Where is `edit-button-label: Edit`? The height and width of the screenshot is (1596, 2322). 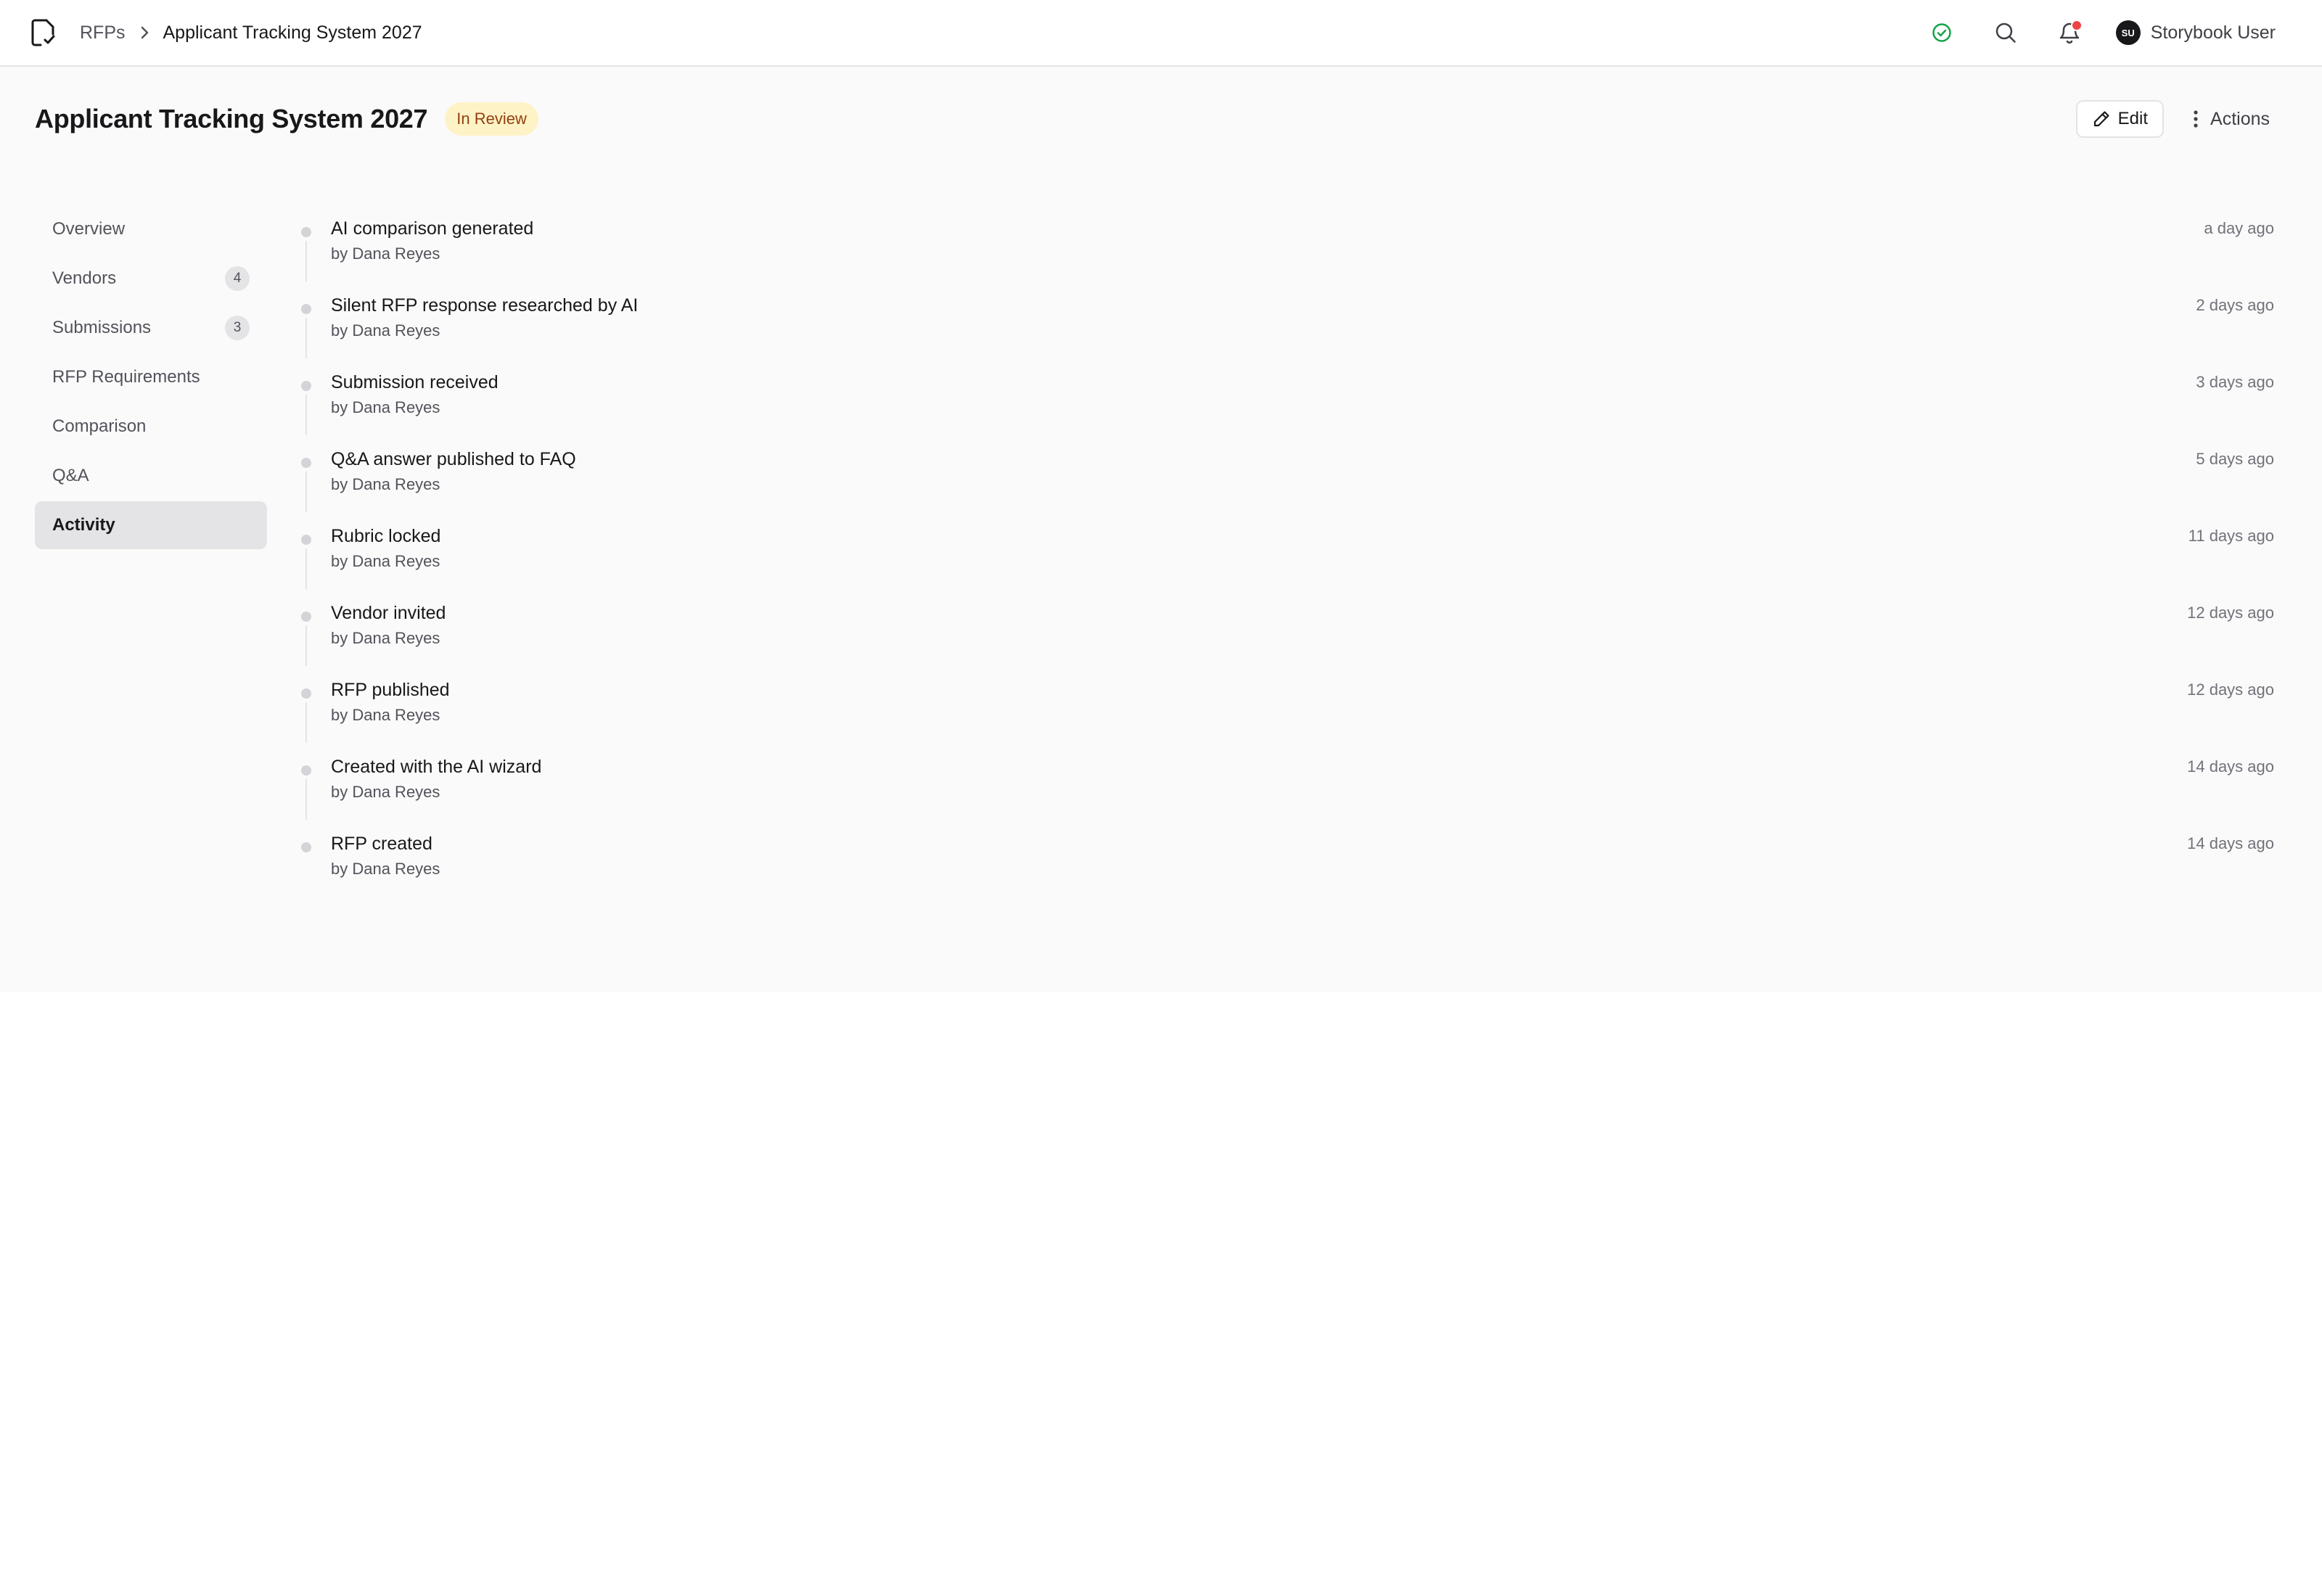
edit-button-label: Edit is located at coordinates (2133, 118).